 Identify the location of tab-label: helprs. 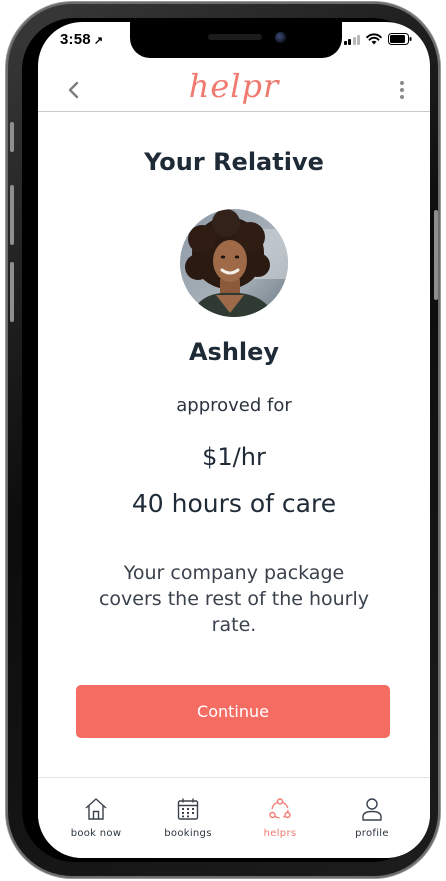
(280, 833).